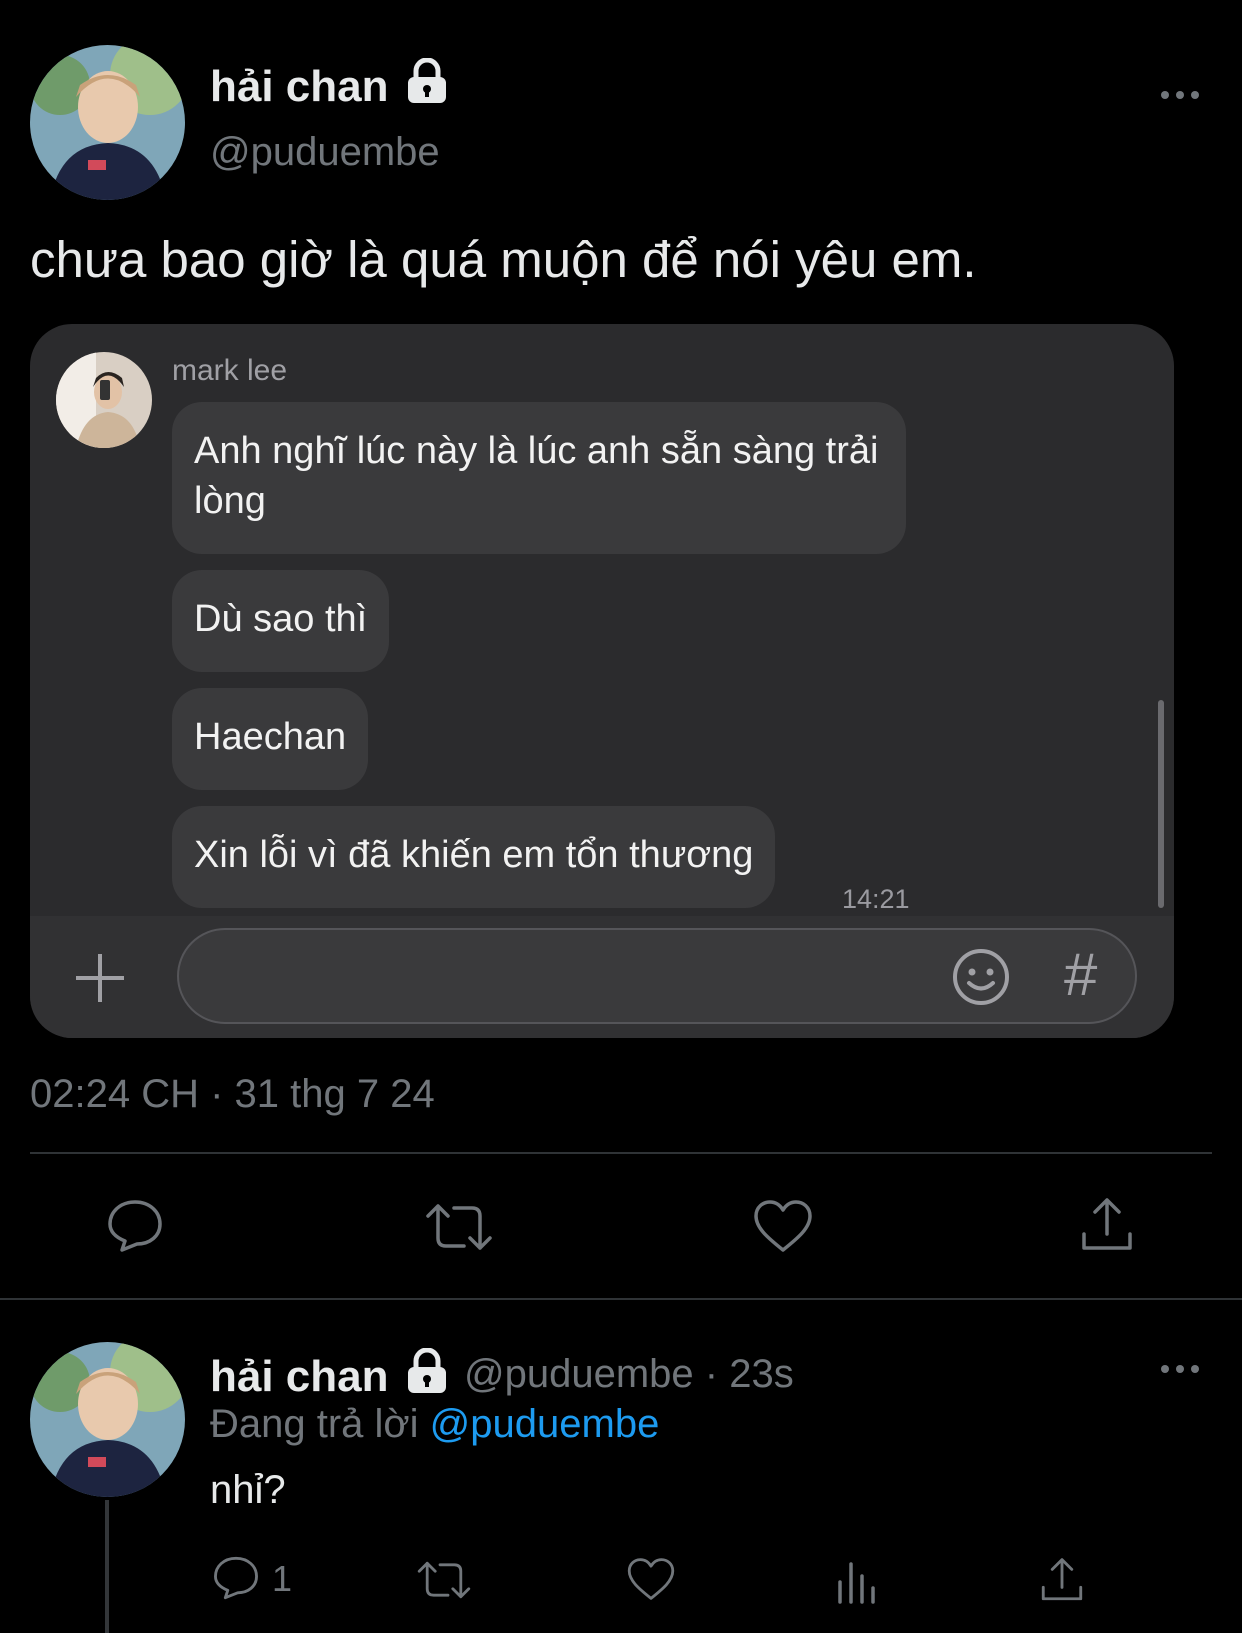 The height and width of the screenshot is (1633, 1242). What do you see at coordinates (876, 899) in the screenshot?
I see `message-time: 14:21` at bounding box center [876, 899].